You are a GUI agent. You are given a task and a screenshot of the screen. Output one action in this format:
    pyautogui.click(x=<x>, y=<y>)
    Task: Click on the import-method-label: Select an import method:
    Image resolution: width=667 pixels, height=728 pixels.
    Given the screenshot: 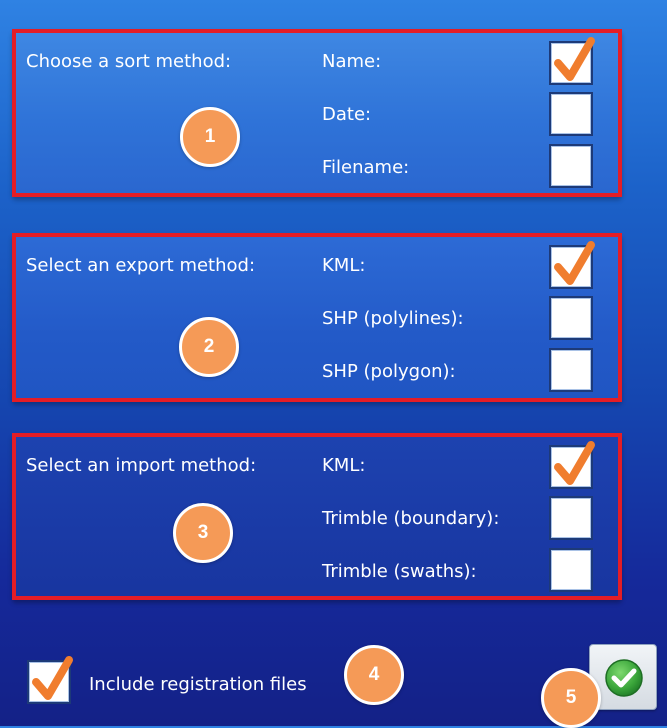 What is the action you would take?
    pyautogui.click(x=141, y=465)
    